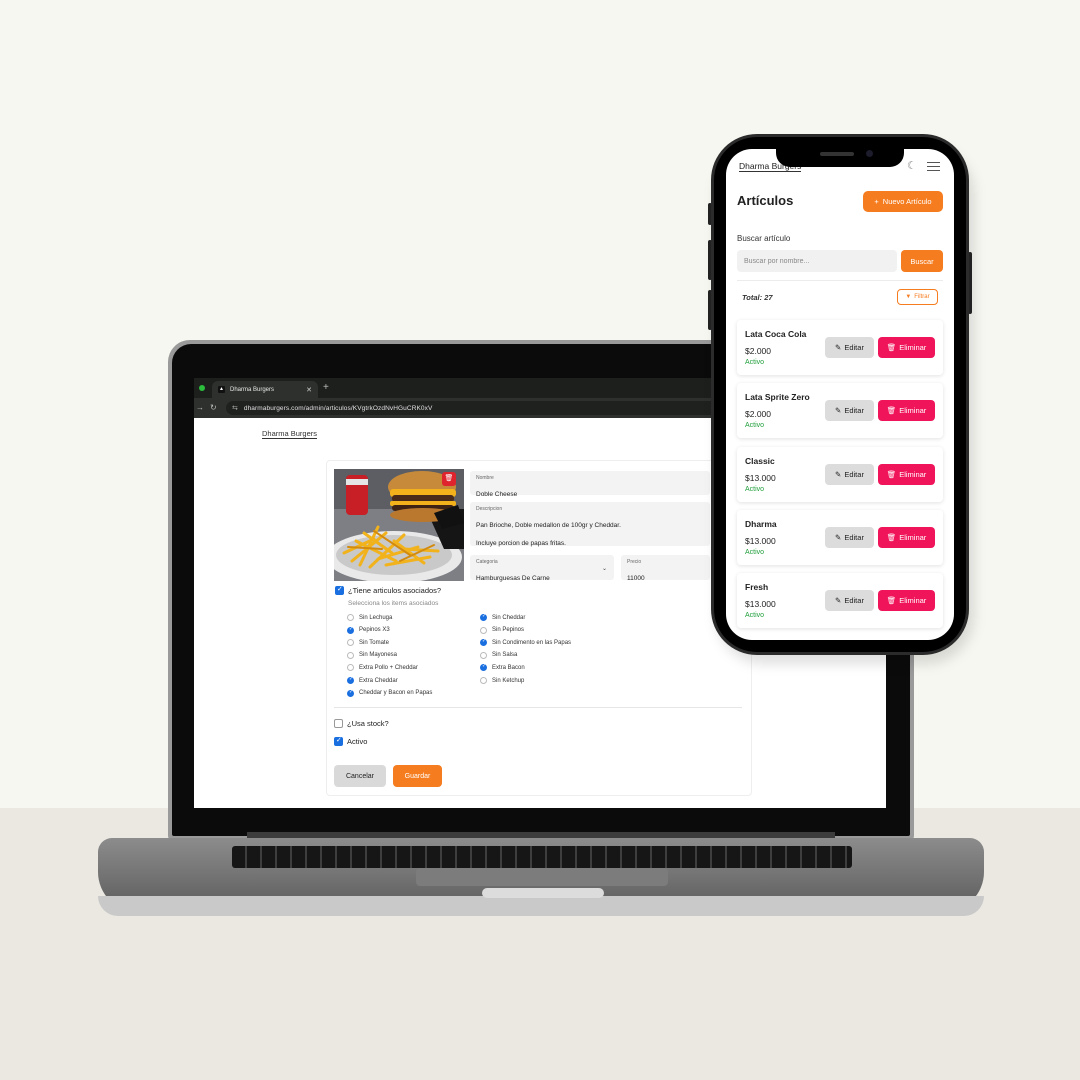 Image resolution: width=1080 pixels, height=1080 pixels. Describe the element at coordinates (449, 479) in the screenshot. I see `delete-photo-button: 🗑` at that location.